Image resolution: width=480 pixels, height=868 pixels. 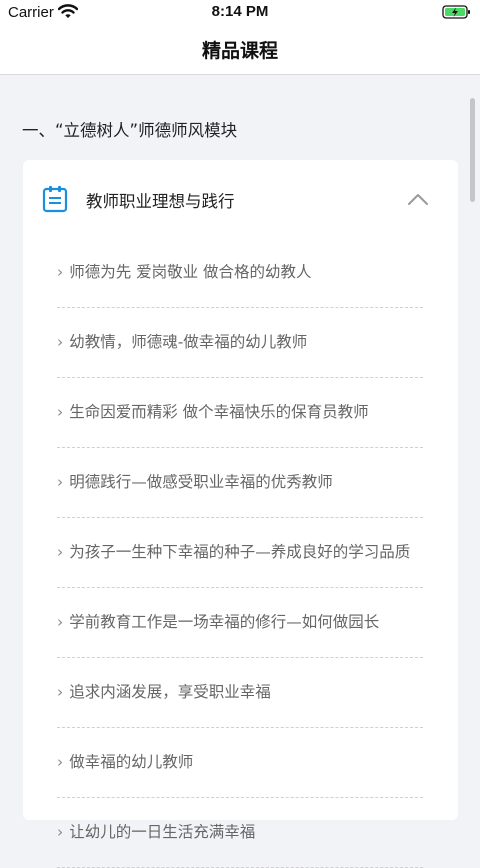 I want to click on status-time: 8:14 PM, so click(x=240, y=11).